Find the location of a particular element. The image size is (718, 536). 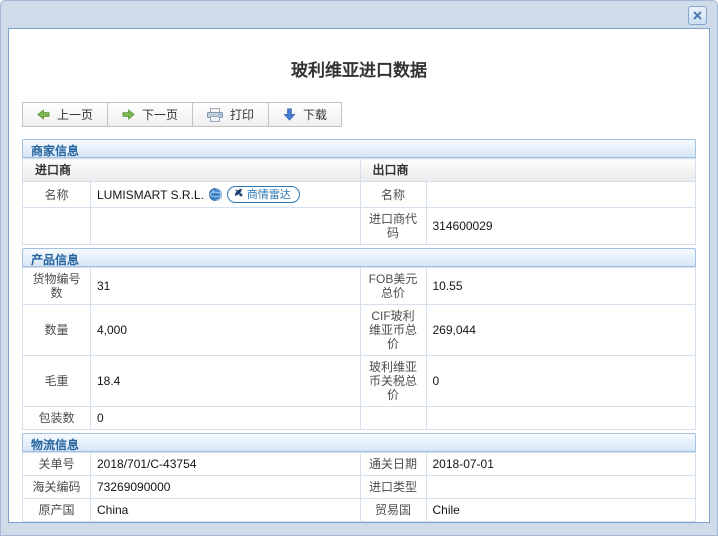

import-type-label: 进口类型 is located at coordinates (393, 487).